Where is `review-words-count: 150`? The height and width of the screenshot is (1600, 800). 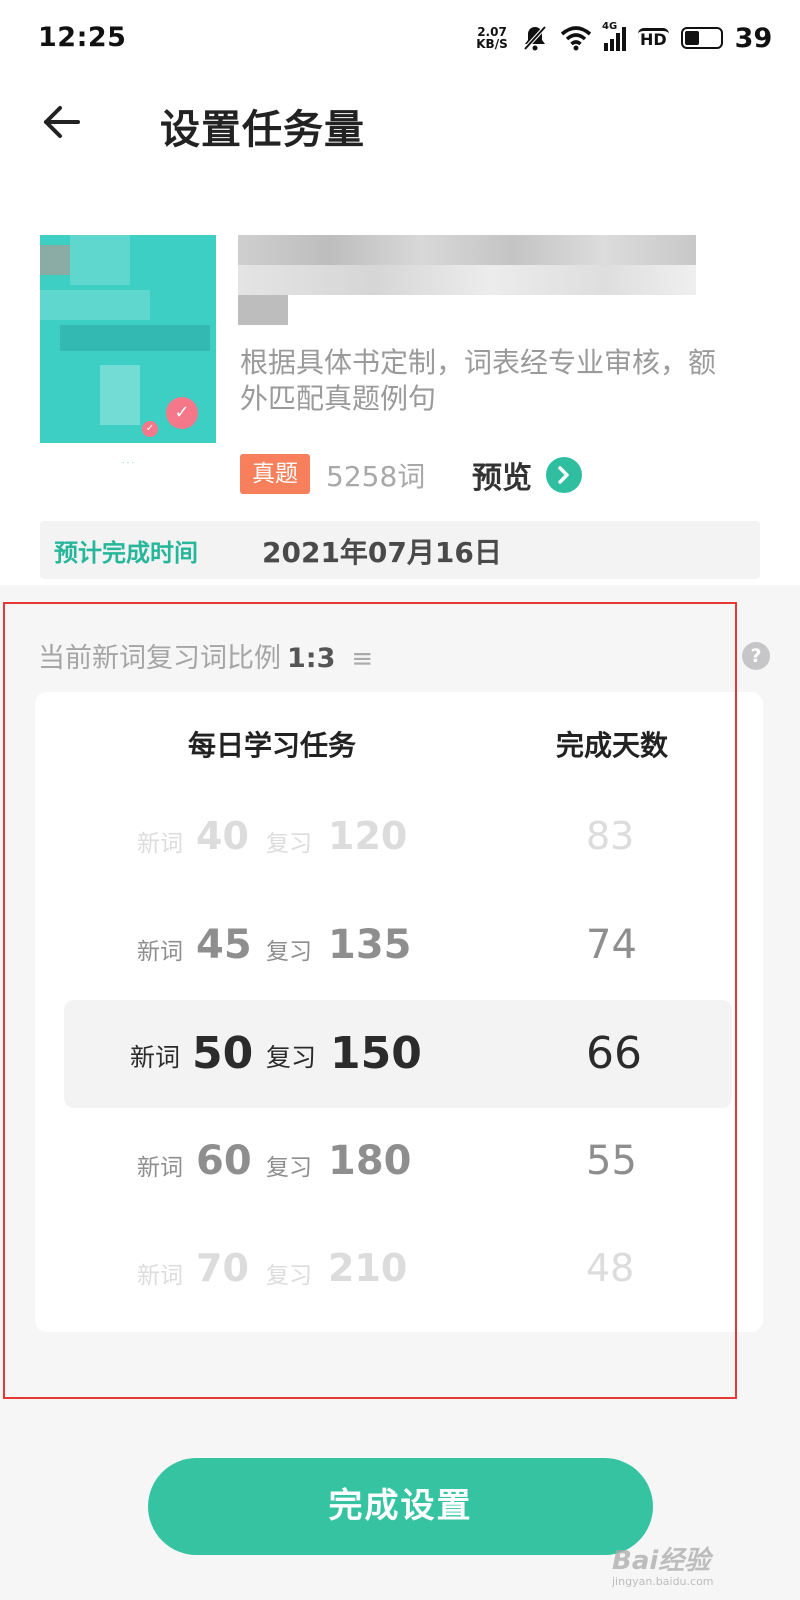
review-words-count: 150 is located at coordinates (376, 1053).